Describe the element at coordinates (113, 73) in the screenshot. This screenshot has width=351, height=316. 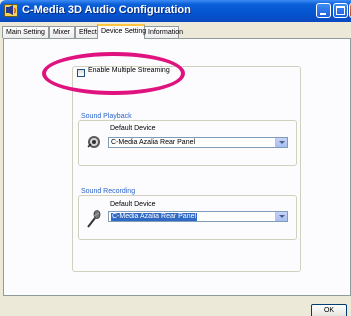
I see `highlight-ellipse` at that location.